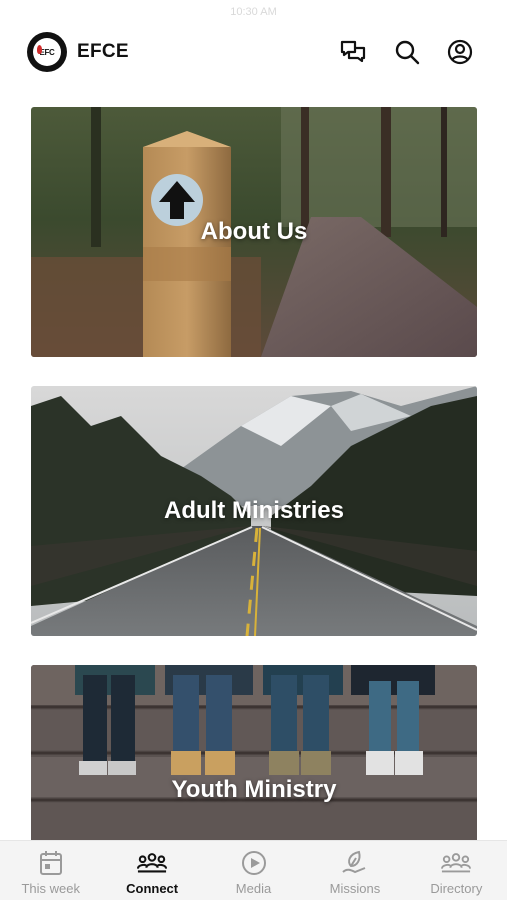  I want to click on app-header: EFC EFCE, so click(253, 53).